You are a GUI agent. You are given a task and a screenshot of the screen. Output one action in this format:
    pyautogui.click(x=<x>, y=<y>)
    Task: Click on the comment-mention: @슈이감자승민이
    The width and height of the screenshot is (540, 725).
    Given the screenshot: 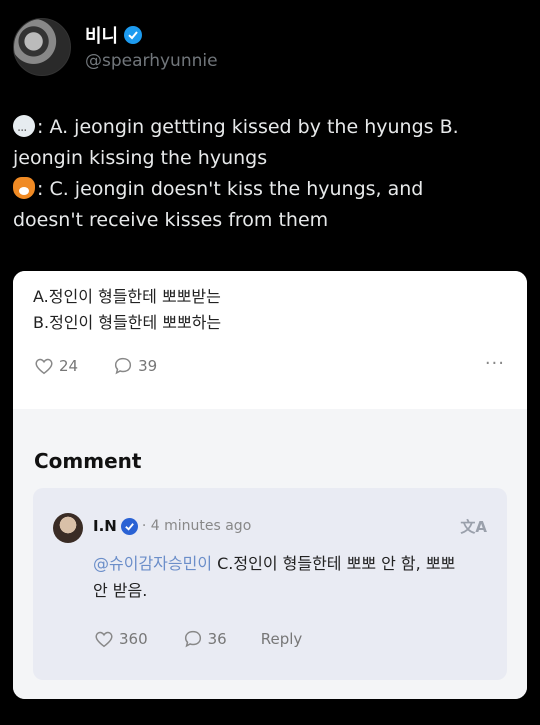 What is the action you would take?
    pyautogui.click(x=152, y=563)
    